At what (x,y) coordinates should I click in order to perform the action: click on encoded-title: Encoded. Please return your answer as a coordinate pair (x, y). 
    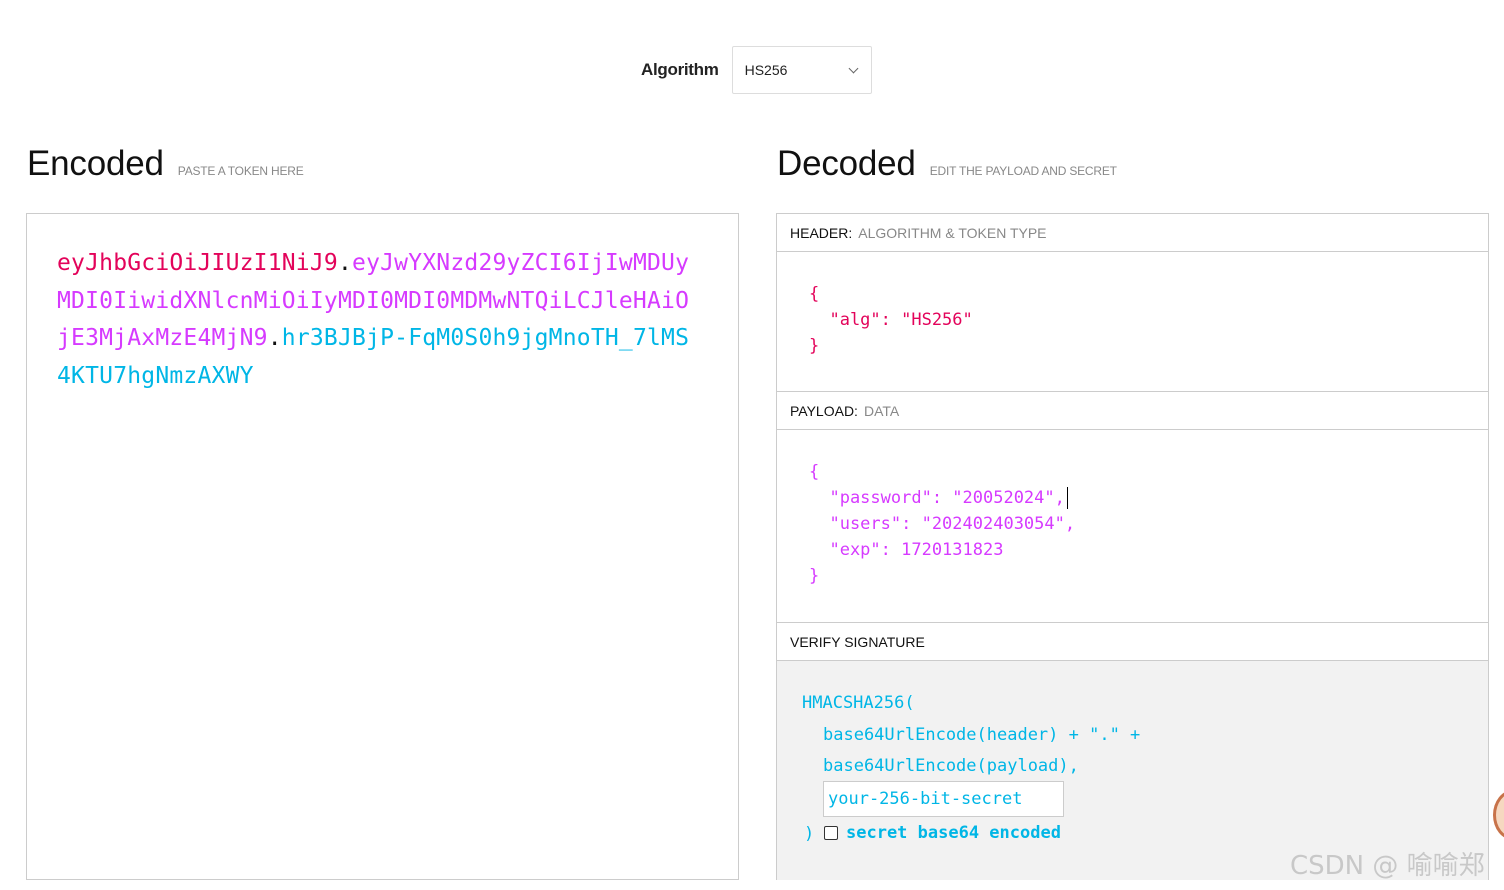
    Looking at the image, I should click on (95, 163).